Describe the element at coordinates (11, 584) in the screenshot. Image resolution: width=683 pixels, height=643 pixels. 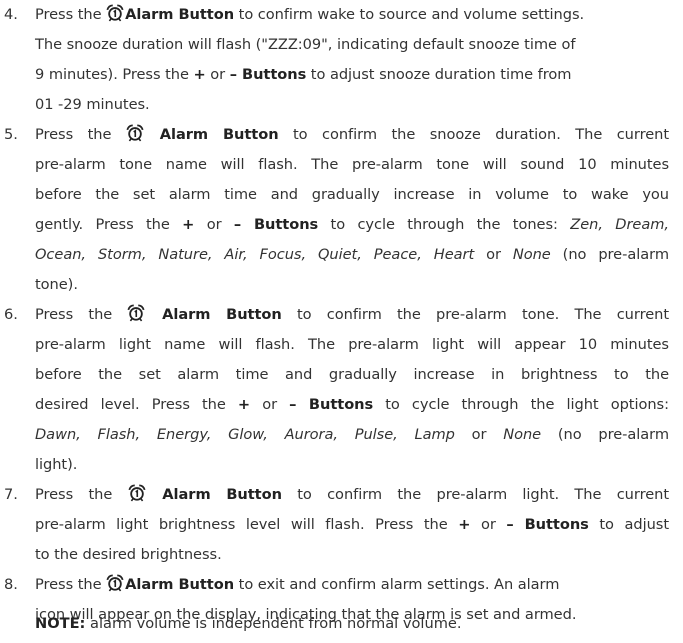
I see `step-number: 8.` at that location.